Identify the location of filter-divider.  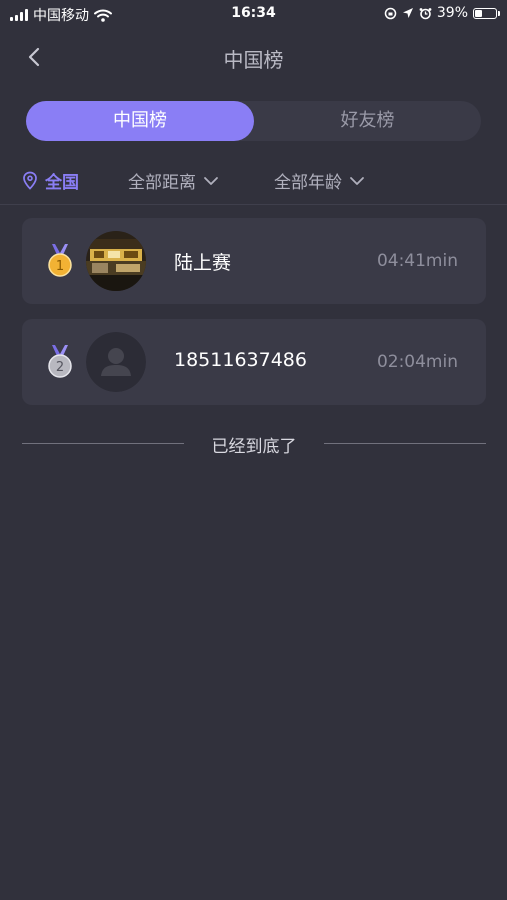
(253, 204).